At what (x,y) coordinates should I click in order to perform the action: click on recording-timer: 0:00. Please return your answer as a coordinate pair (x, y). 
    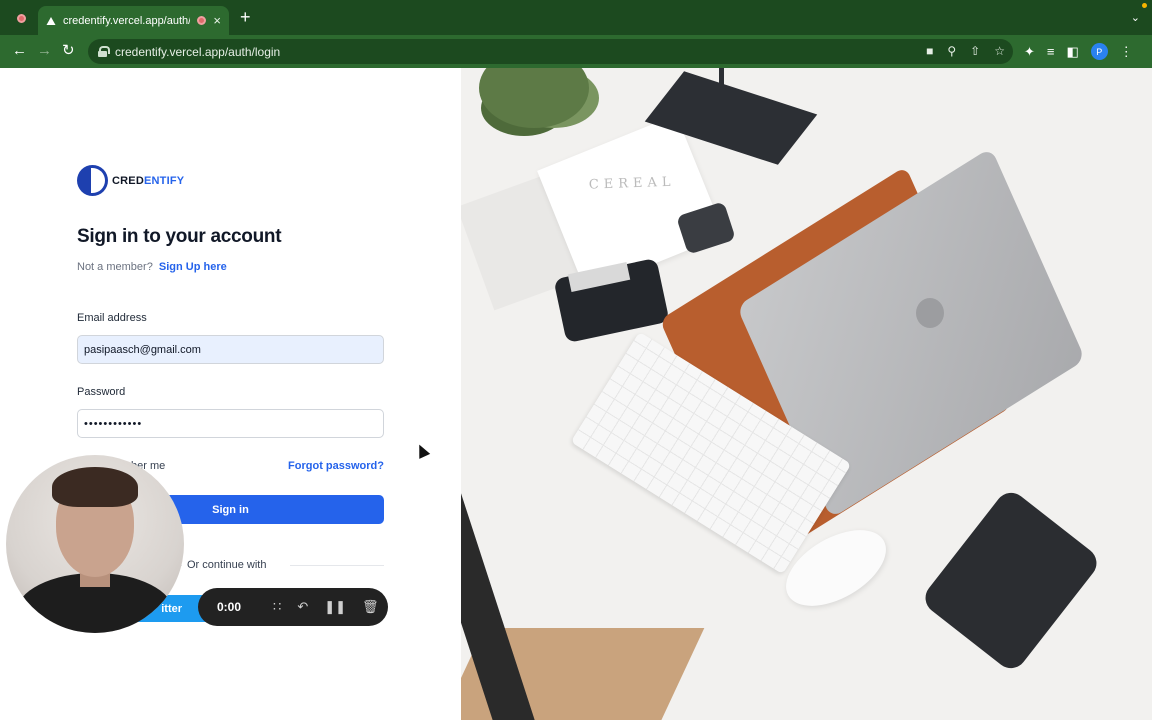
    Looking at the image, I should click on (229, 607).